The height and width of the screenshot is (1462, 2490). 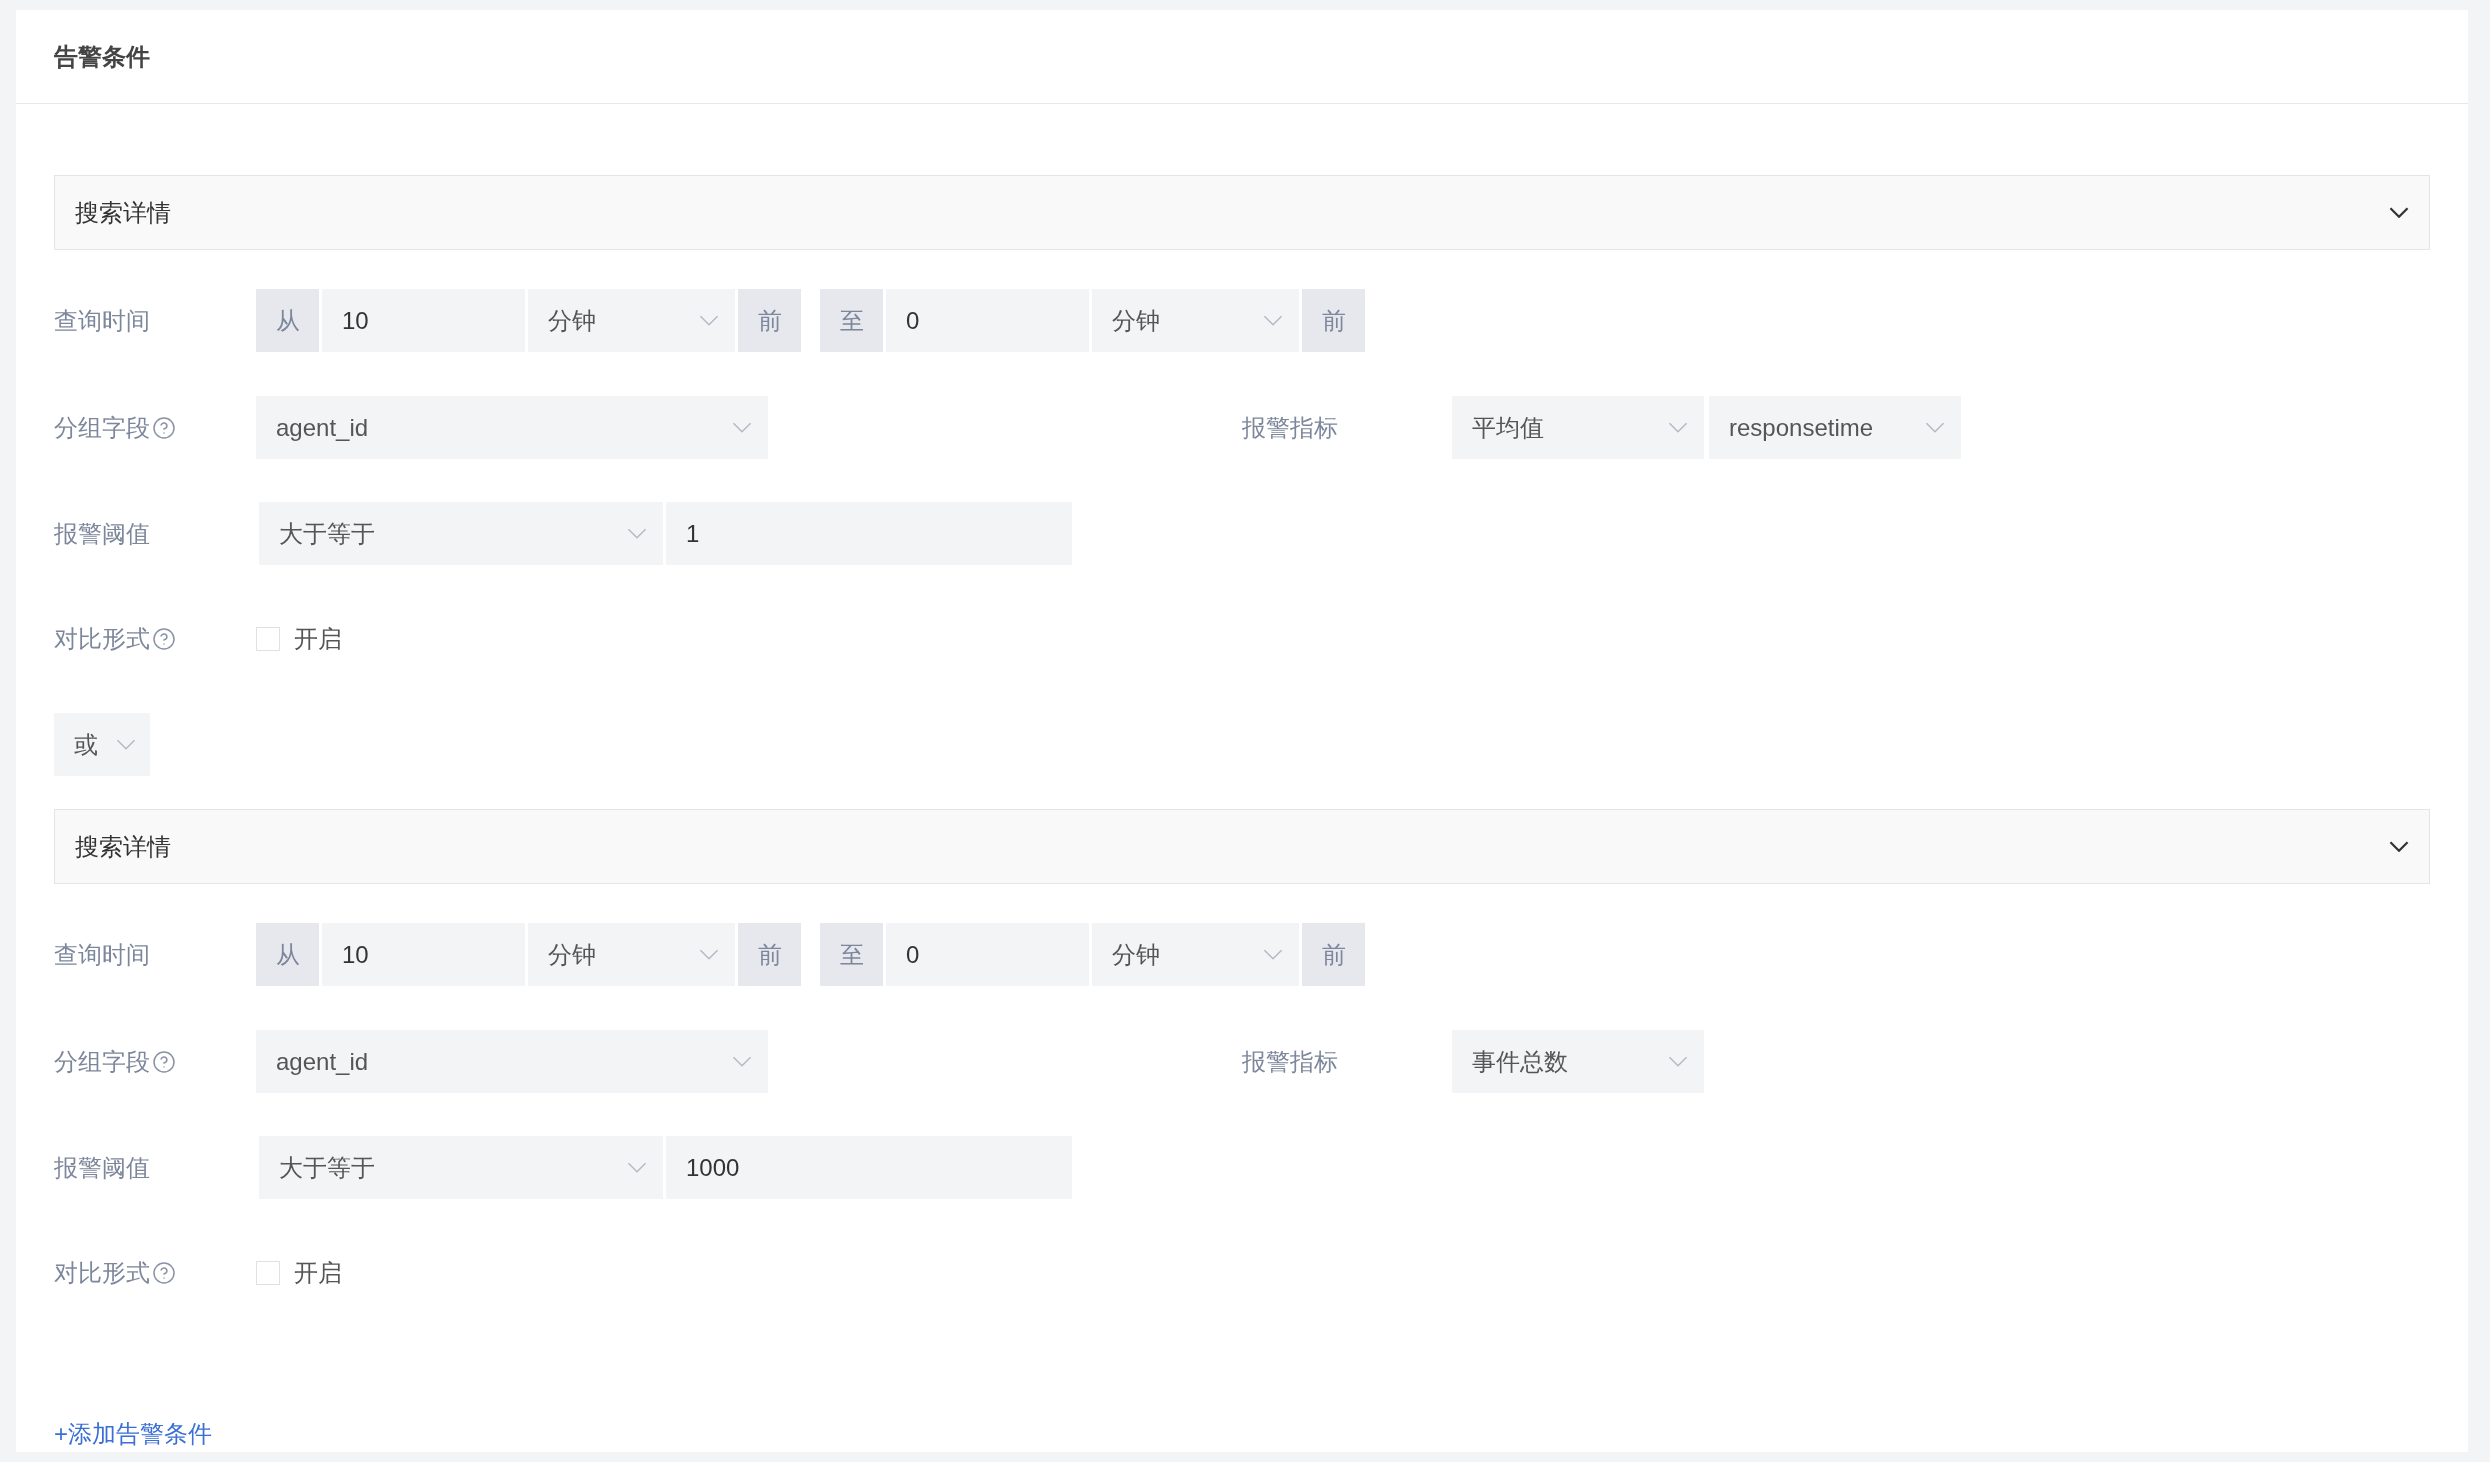 What do you see at coordinates (102, 744) in the screenshot?
I see `logic-select: 或` at bounding box center [102, 744].